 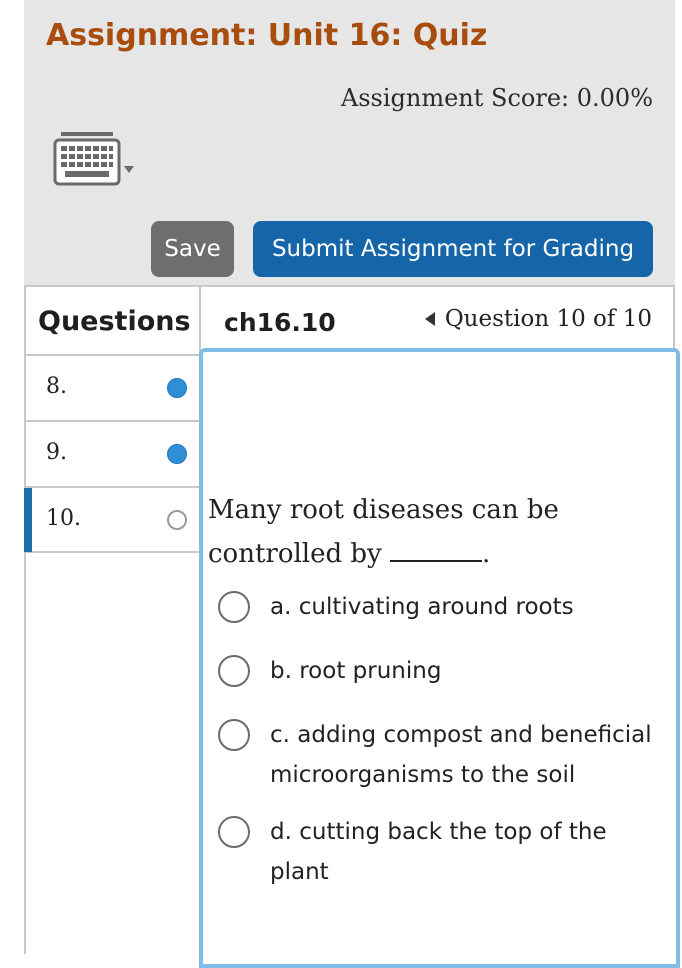 I want to click on unanswered-status-icon, so click(x=177, y=520).